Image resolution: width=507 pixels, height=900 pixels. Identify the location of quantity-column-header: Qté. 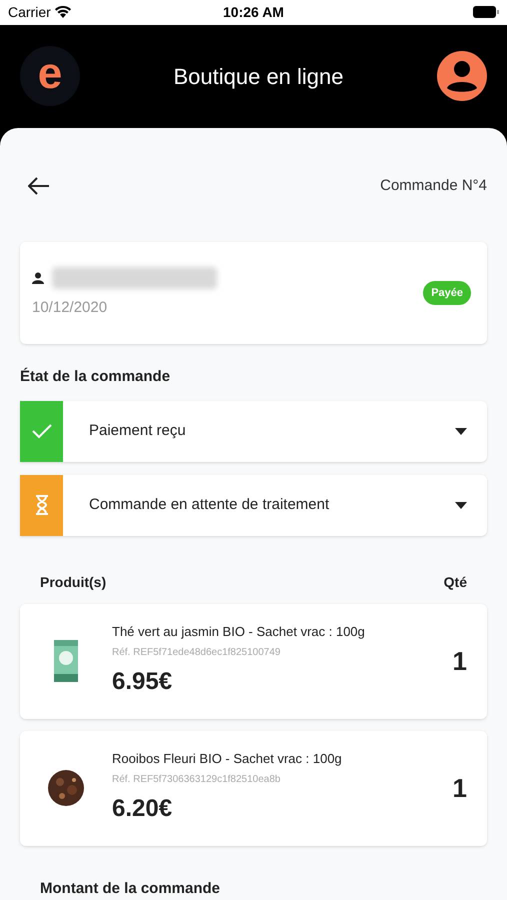
(455, 582).